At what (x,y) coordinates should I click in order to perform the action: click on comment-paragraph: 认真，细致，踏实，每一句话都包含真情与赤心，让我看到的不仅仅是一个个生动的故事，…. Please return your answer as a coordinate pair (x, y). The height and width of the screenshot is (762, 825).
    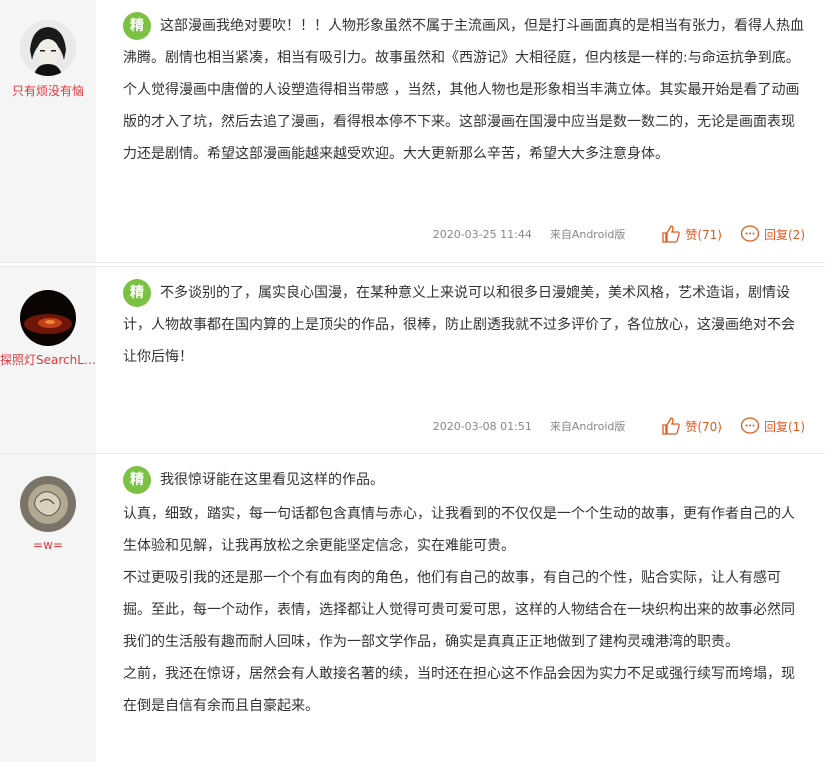
    Looking at the image, I should click on (459, 530).